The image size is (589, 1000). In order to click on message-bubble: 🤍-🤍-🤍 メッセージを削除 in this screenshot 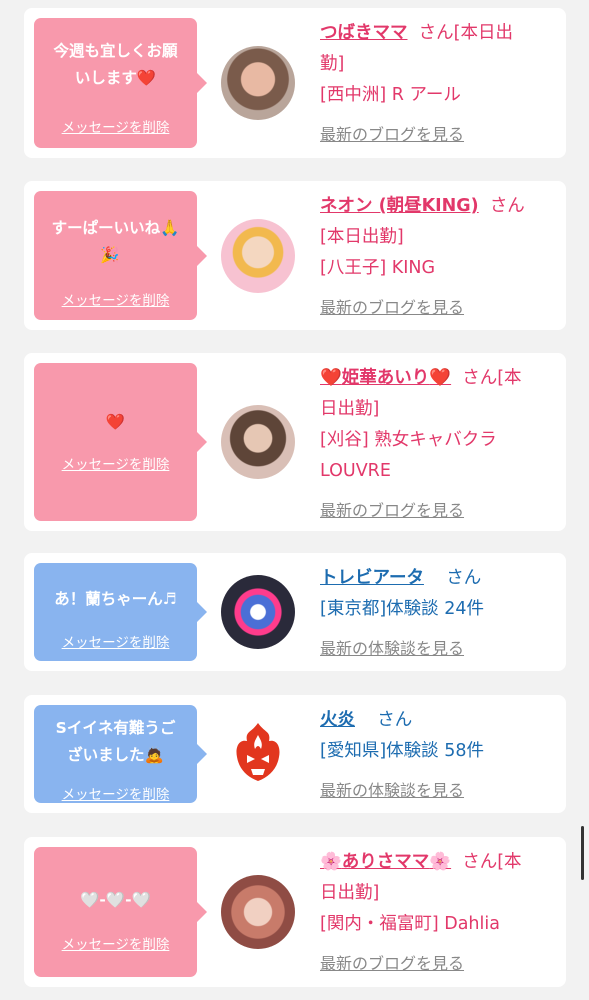, I will do `click(120, 912)`.